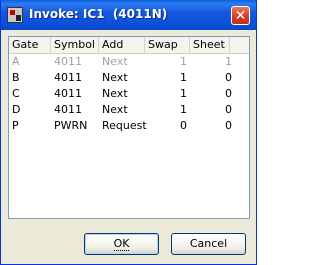  I want to click on ok-button: OK, so click(121, 244).